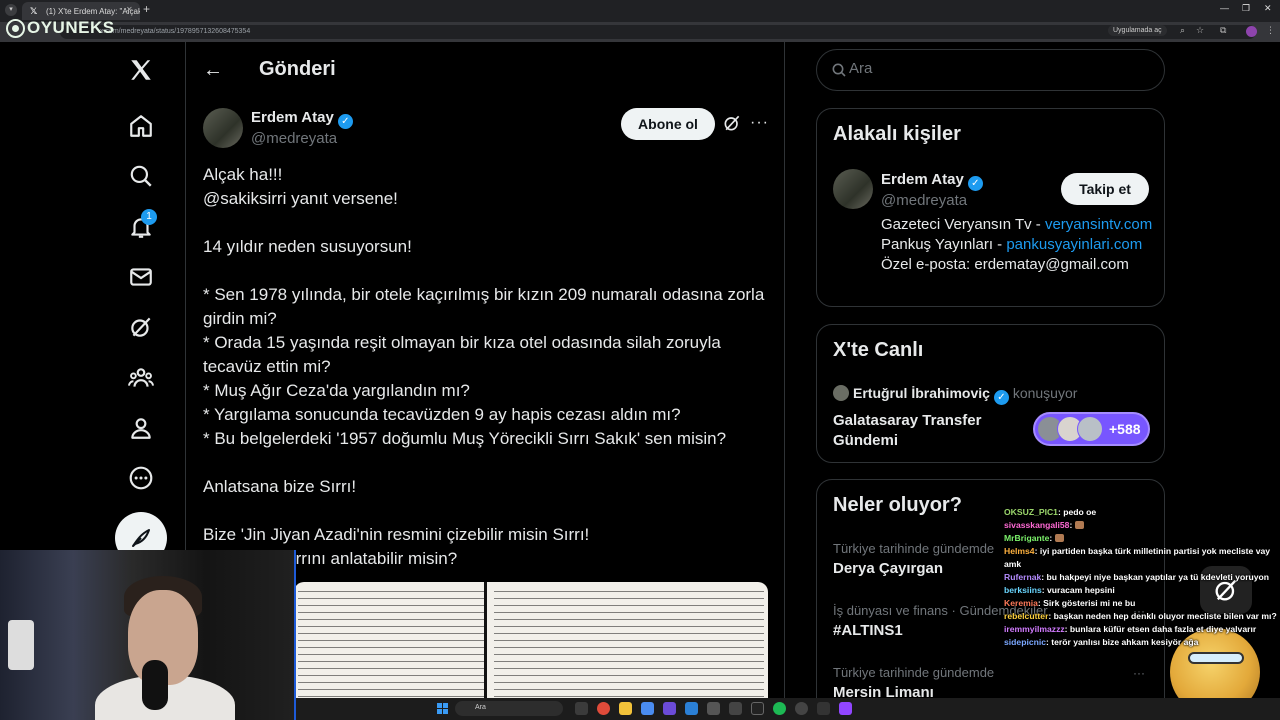 This screenshot has width=1280, height=720. Describe the element at coordinates (759, 123) in the screenshot. I see `post-more-icon: ···` at that location.